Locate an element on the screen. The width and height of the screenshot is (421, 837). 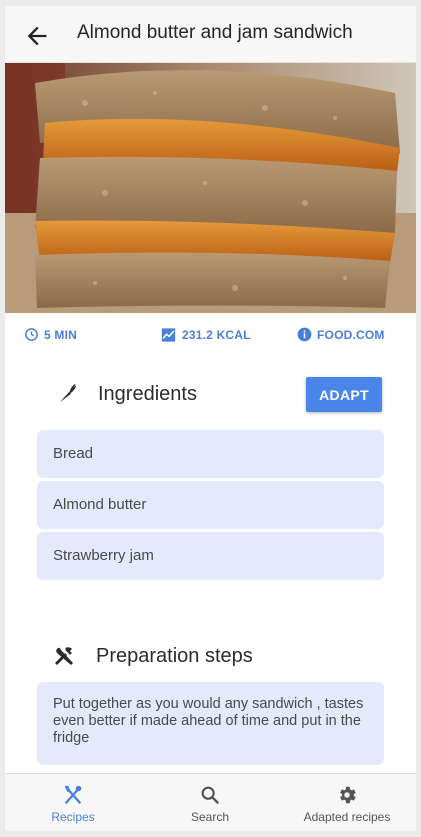
gear-icon is located at coordinates (348, 795).